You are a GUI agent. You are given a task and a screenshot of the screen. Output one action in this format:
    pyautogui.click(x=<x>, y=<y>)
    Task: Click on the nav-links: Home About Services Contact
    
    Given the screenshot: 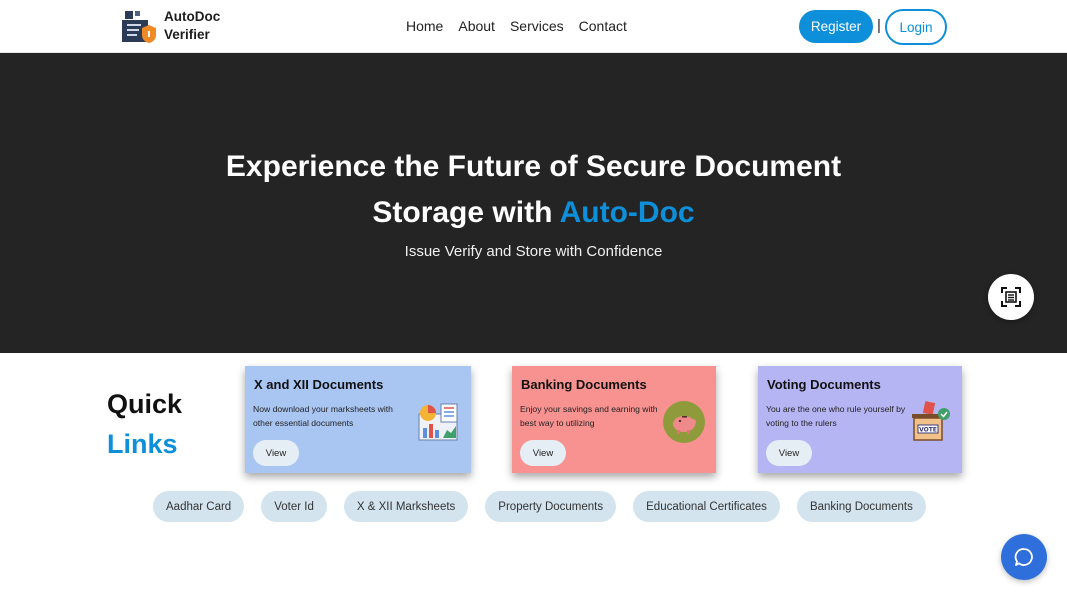 What is the action you would take?
    pyautogui.click(x=516, y=26)
    